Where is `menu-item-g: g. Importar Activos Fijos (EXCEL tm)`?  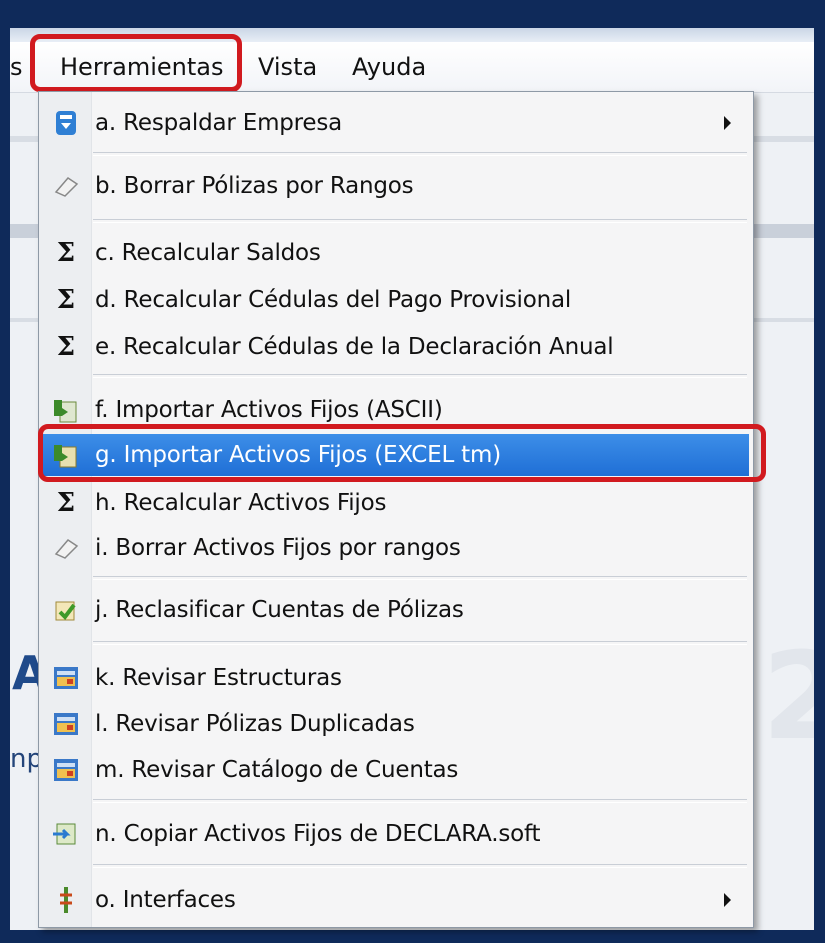
menu-item-g: g. Importar Activos Fijos (EXCEL tm) is located at coordinates (395, 455).